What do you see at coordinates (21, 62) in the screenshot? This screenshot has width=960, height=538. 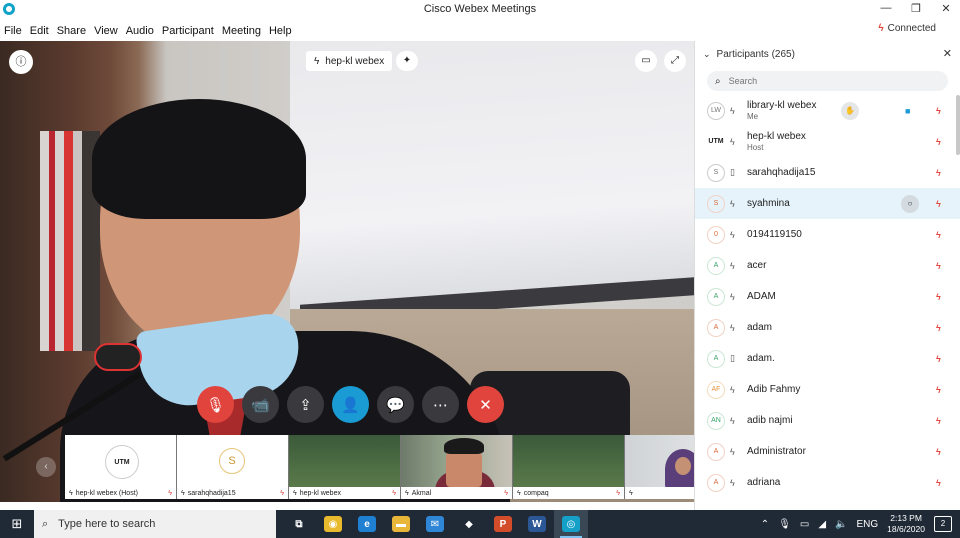 I see `meeting-info-button: ⓘ` at bounding box center [21, 62].